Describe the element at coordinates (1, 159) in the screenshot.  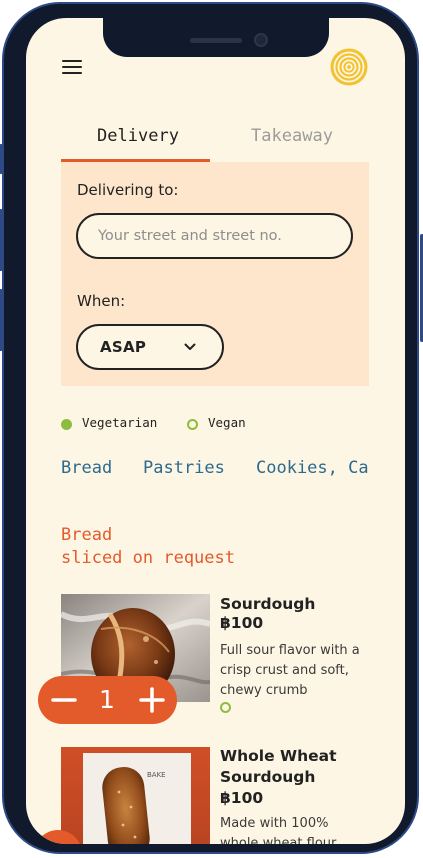
I see `mute-switch` at that location.